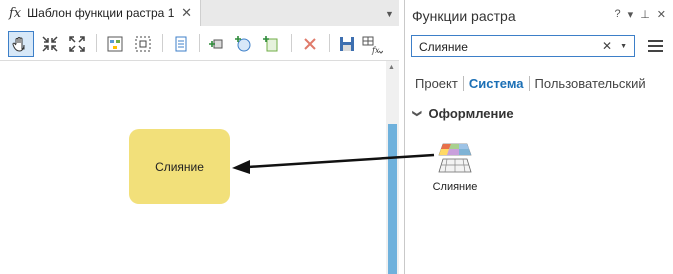  Describe the element at coordinates (333, 163) in the screenshot. I see `drag-arrow` at that location.